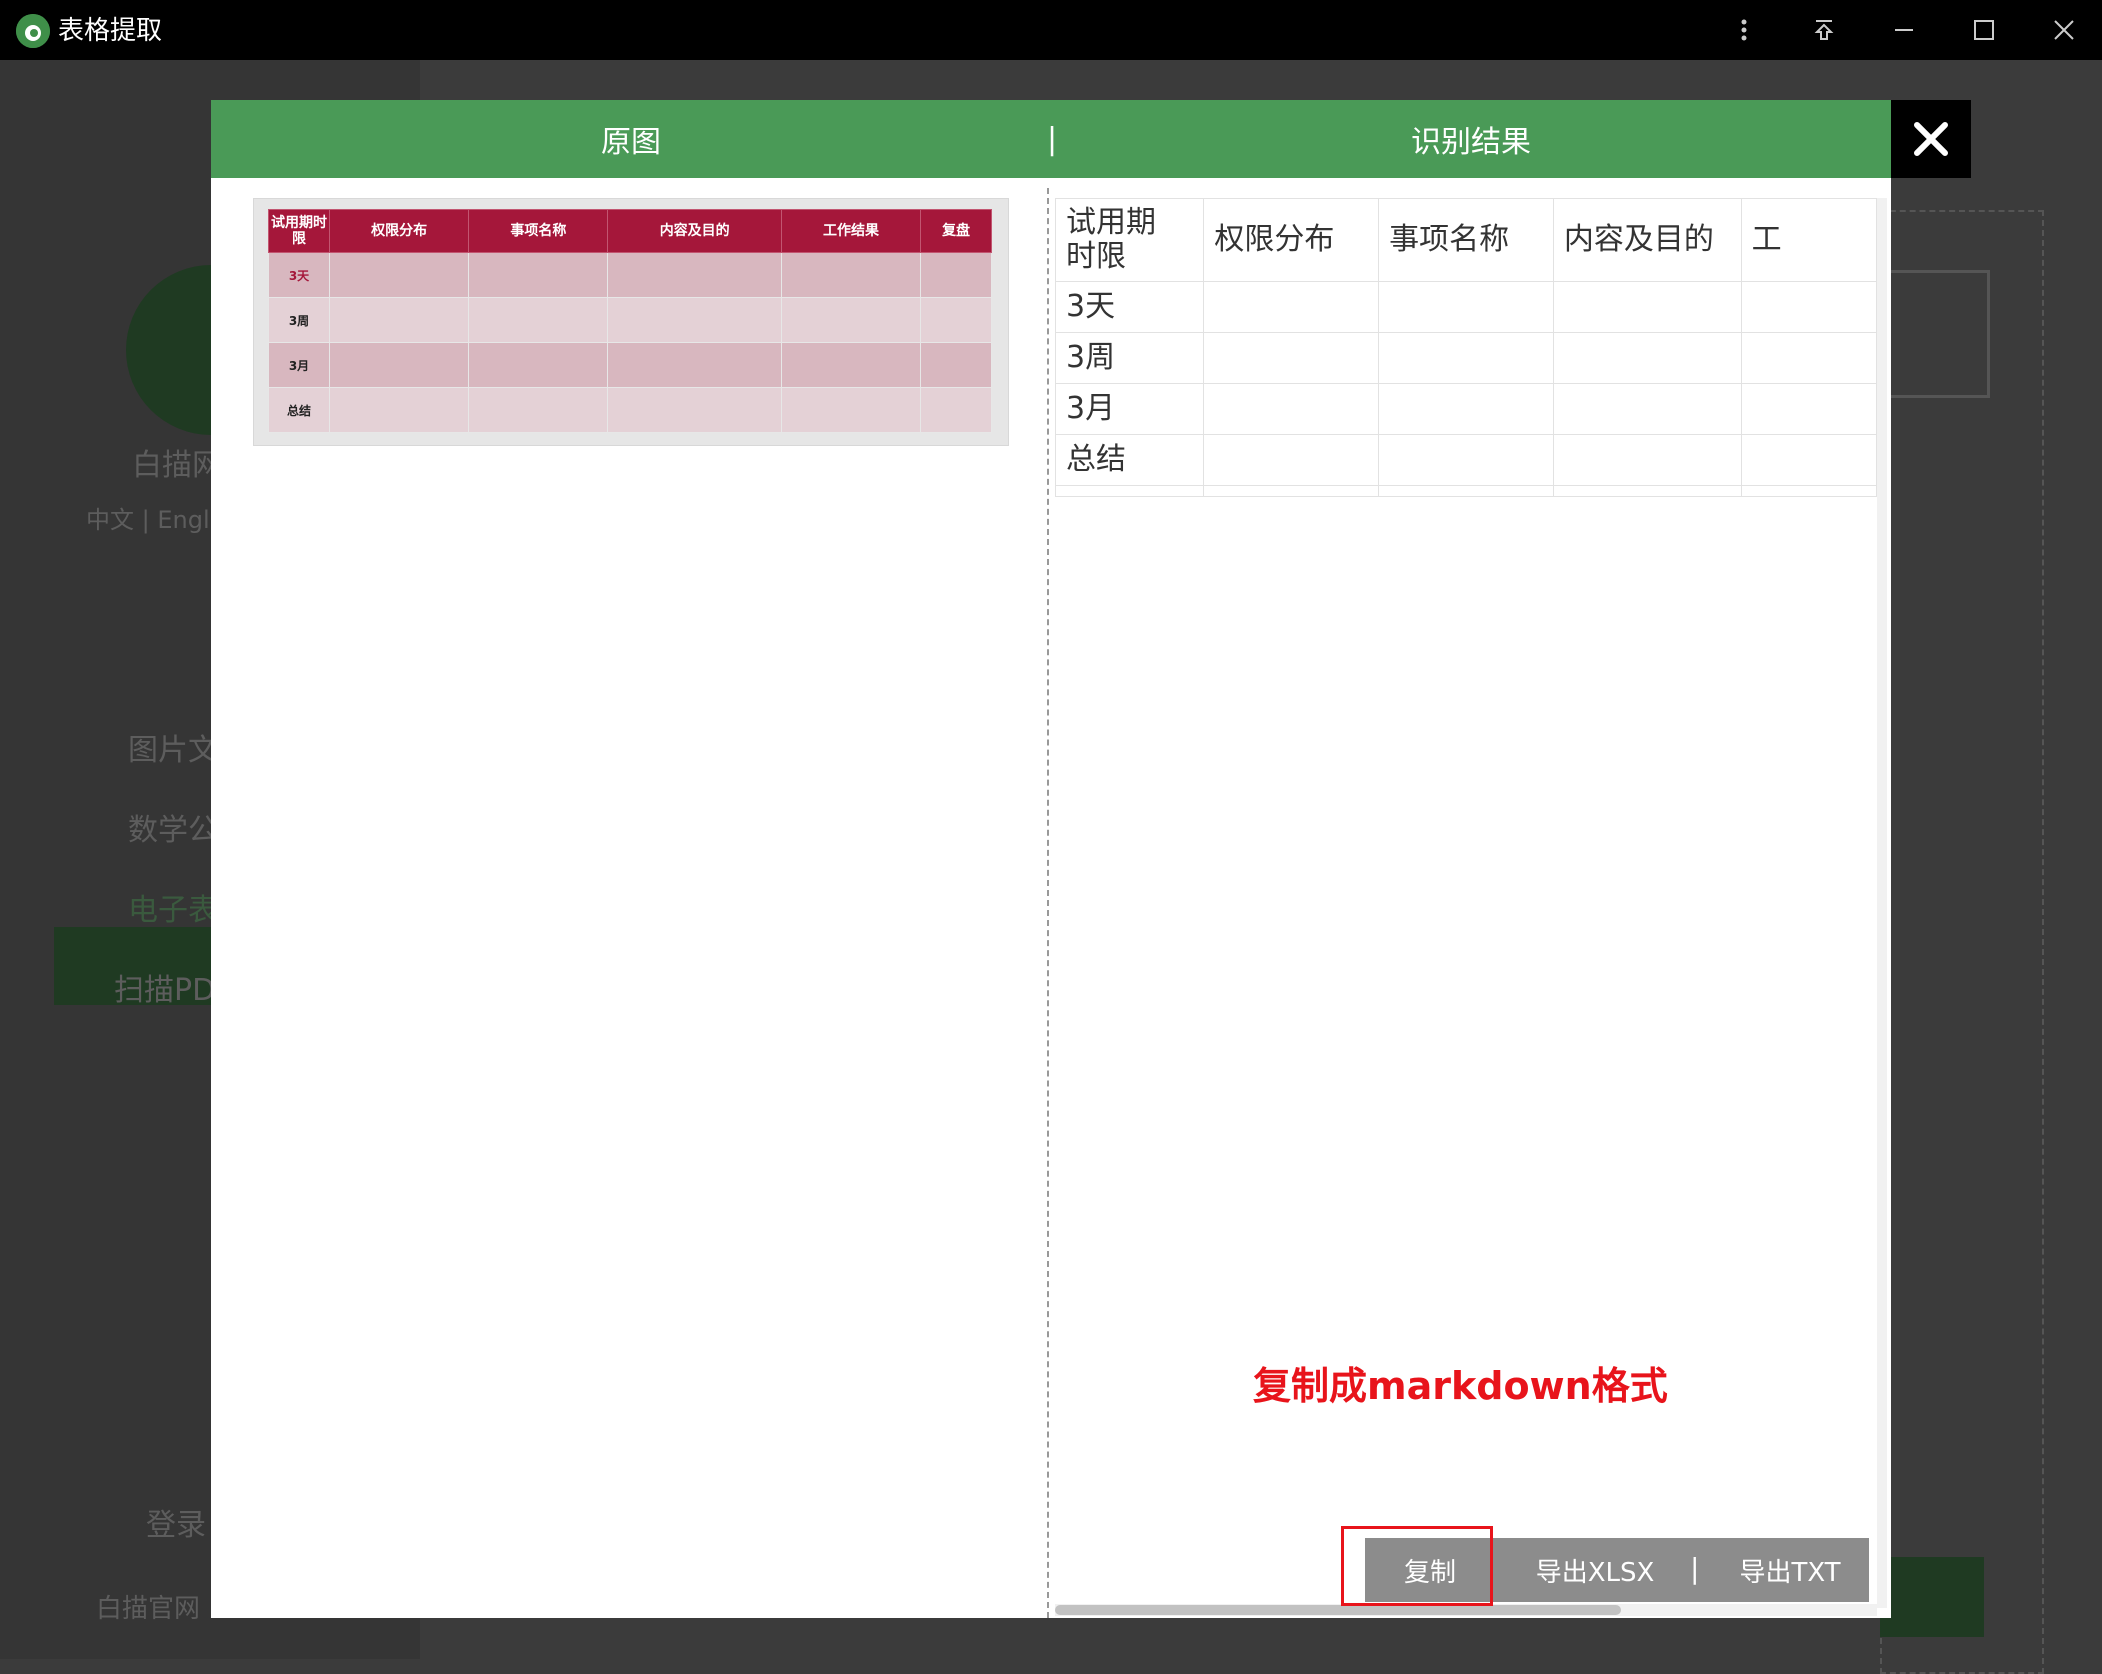 The height and width of the screenshot is (1674, 2102). Describe the element at coordinates (148, 1606) in the screenshot. I see `official-site-link: 白描官网` at that location.